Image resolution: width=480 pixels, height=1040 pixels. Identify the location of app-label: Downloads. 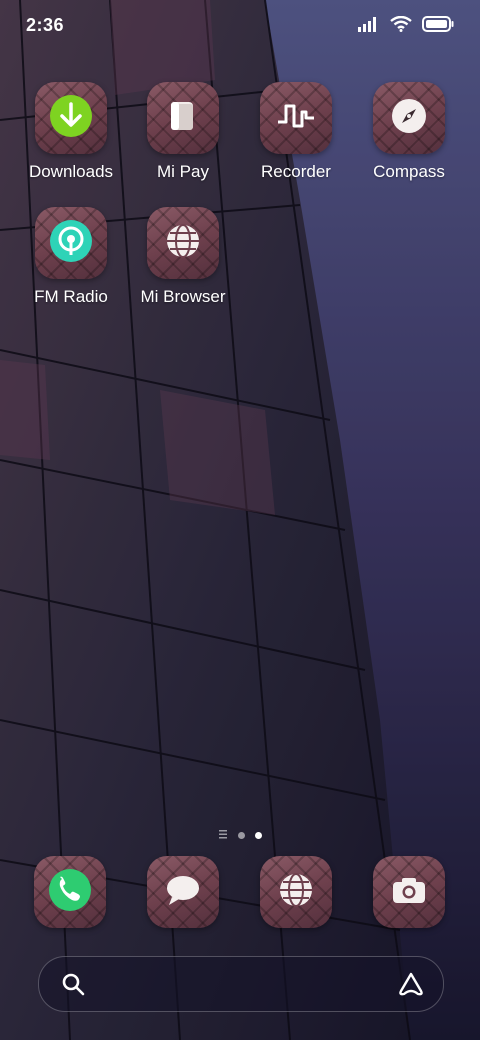
(71, 171).